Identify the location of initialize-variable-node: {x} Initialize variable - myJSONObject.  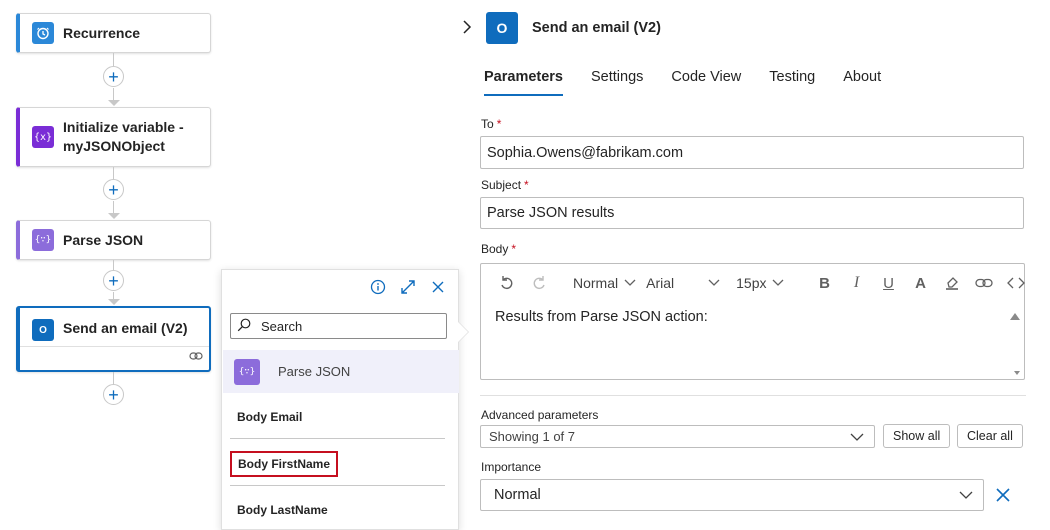
(113, 137).